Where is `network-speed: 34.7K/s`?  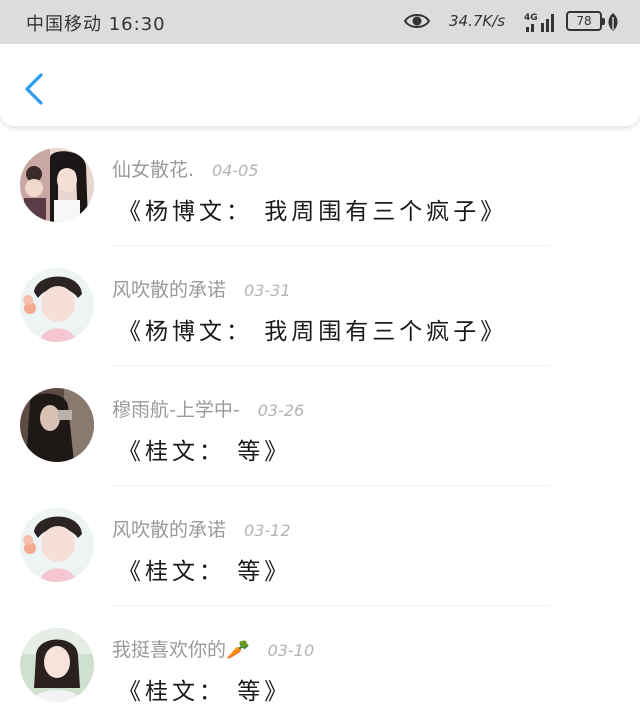 network-speed: 34.7K/s is located at coordinates (477, 21).